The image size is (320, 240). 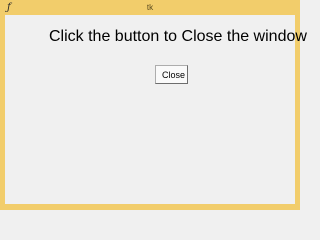 I want to click on title-bar: ƒ tk, so click(x=150, y=7).